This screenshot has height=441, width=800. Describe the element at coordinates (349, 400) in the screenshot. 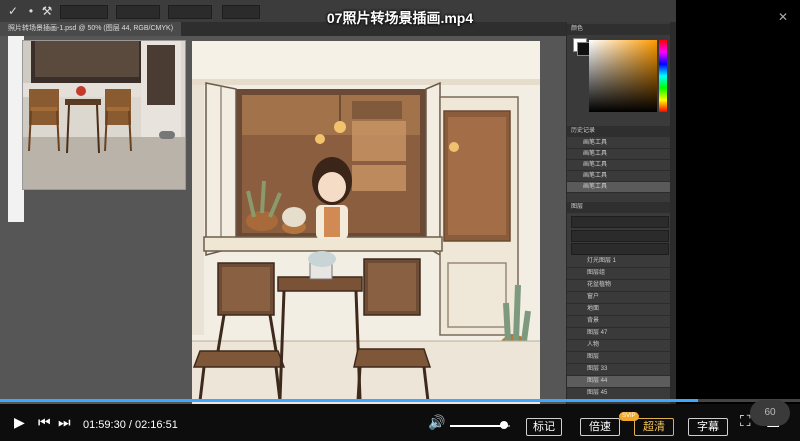

I see `progress-fill` at that location.